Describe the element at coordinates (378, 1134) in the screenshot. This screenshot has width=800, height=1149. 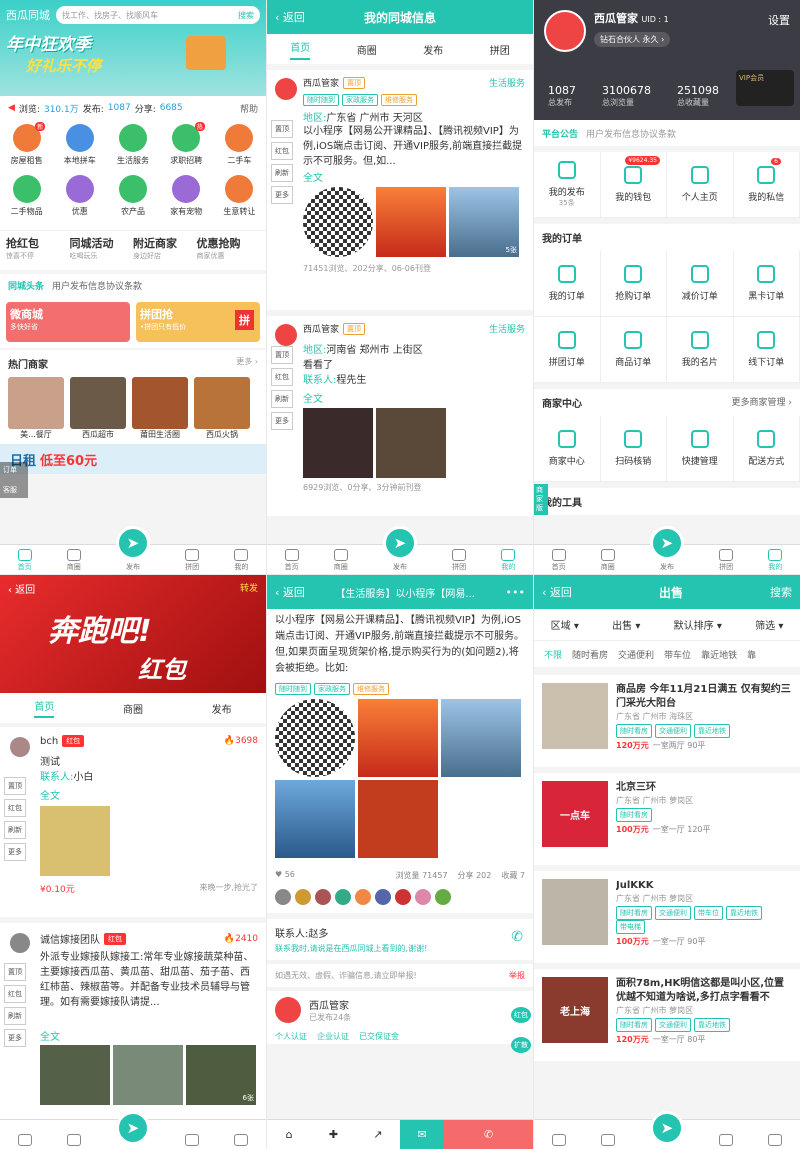
I see `share-icon: ↗` at that location.